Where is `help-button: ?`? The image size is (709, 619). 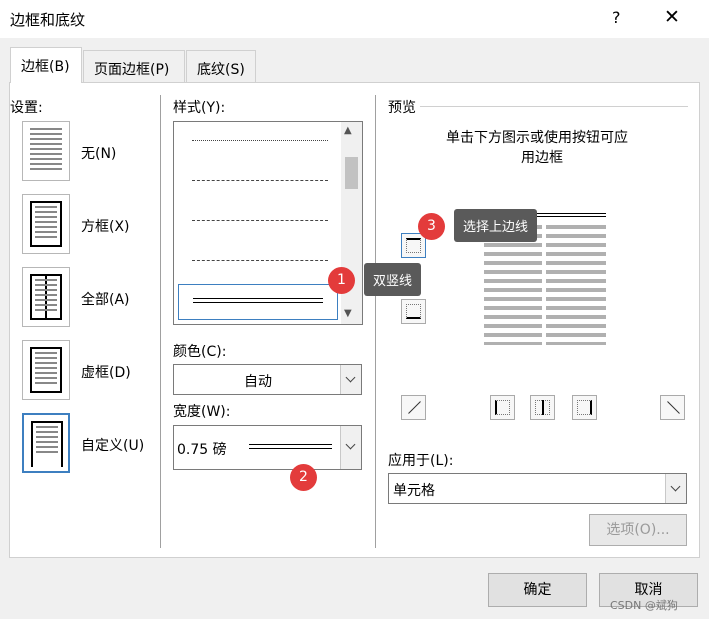
help-button: ? is located at coordinates (616, 17).